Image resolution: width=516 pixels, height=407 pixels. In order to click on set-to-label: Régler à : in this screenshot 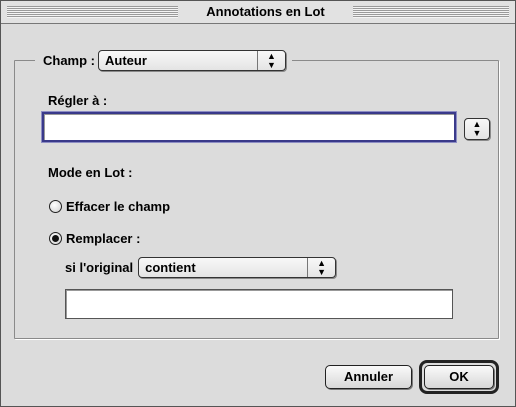, I will do `click(78, 100)`.